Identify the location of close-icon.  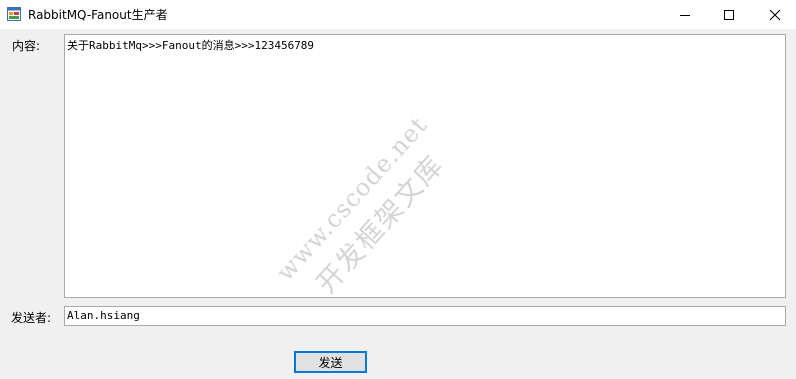
(775, 14).